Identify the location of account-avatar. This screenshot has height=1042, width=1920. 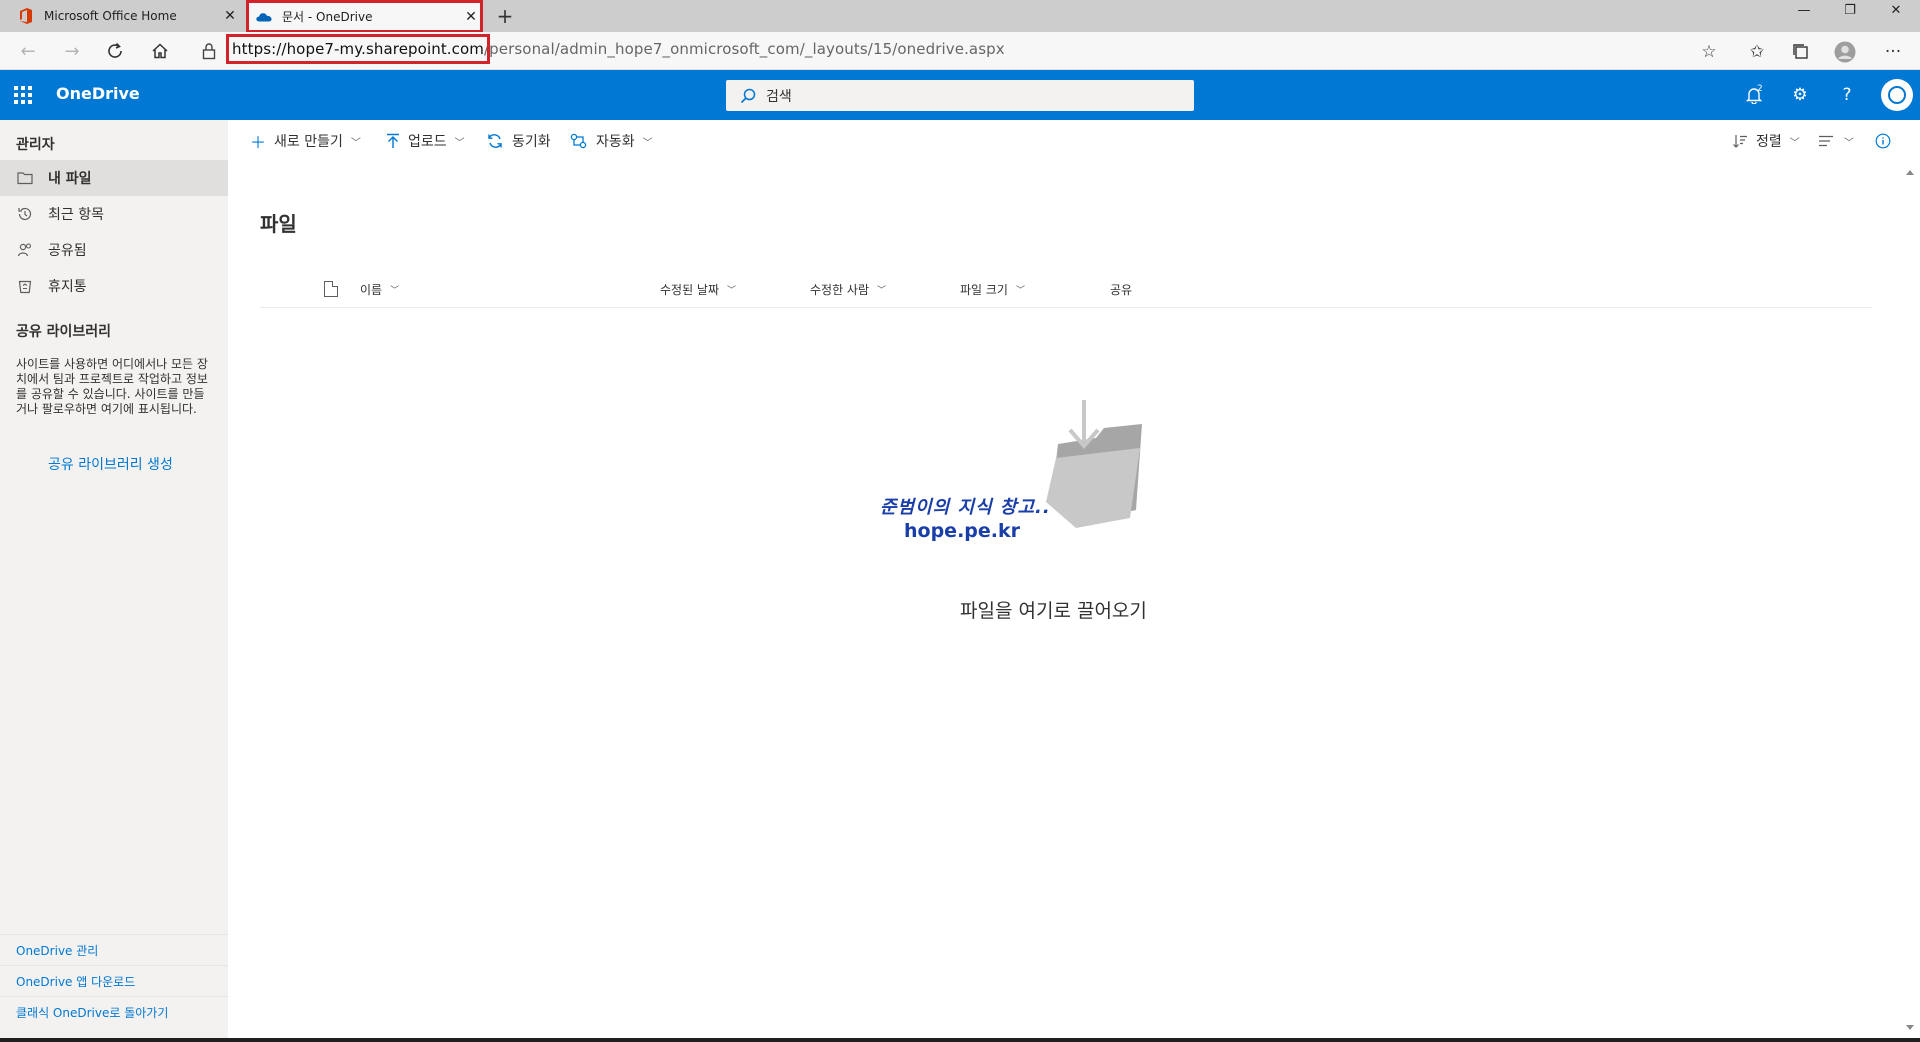
(1897, 95).